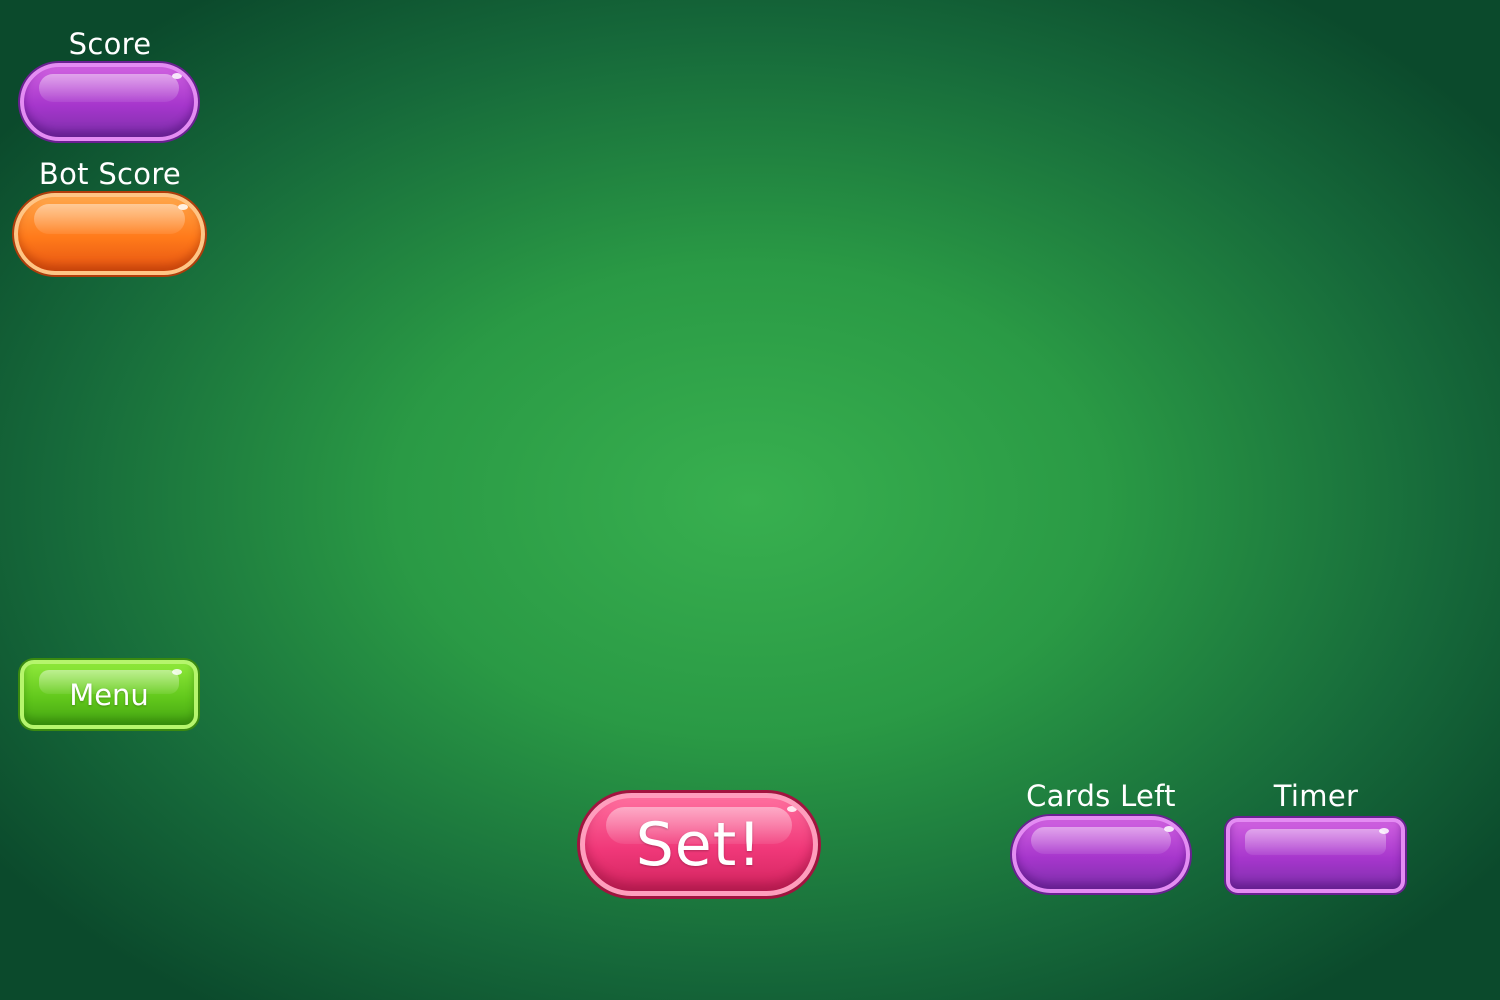  I want to click on set-button-label: Set!, so click(699, 844).